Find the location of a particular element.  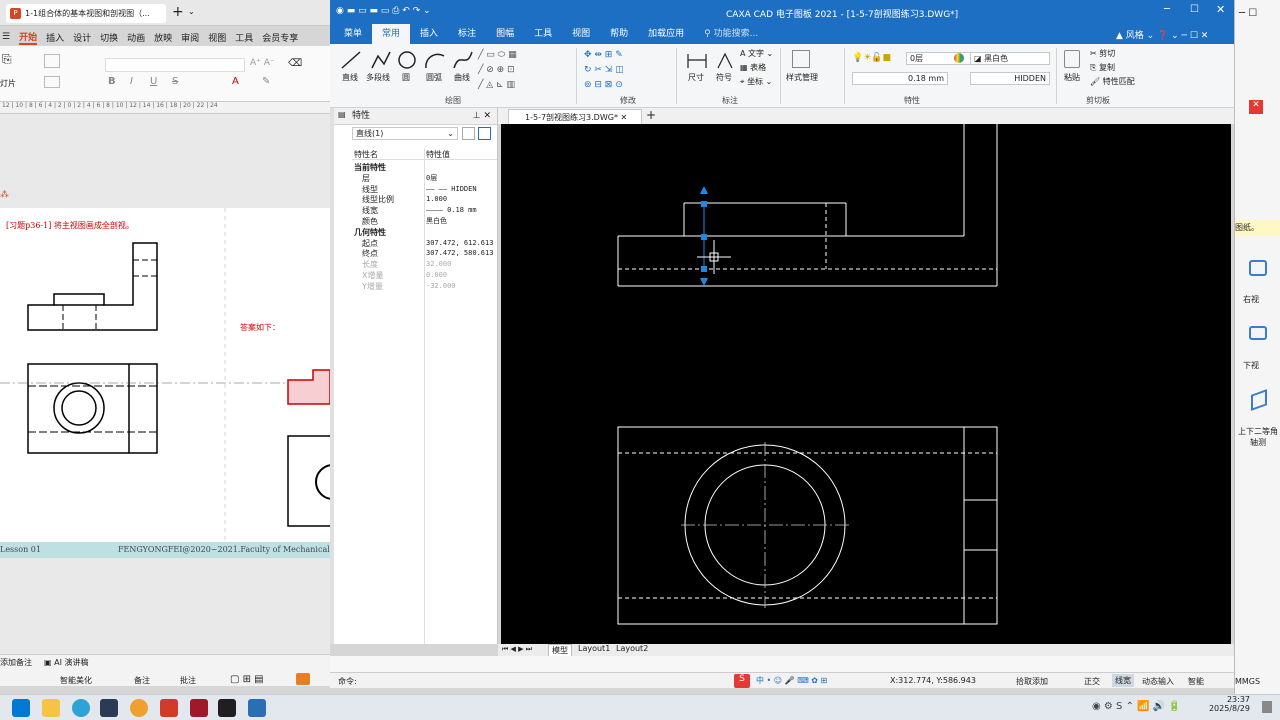

axonometric-icon is located at coordinates (1259, 400).